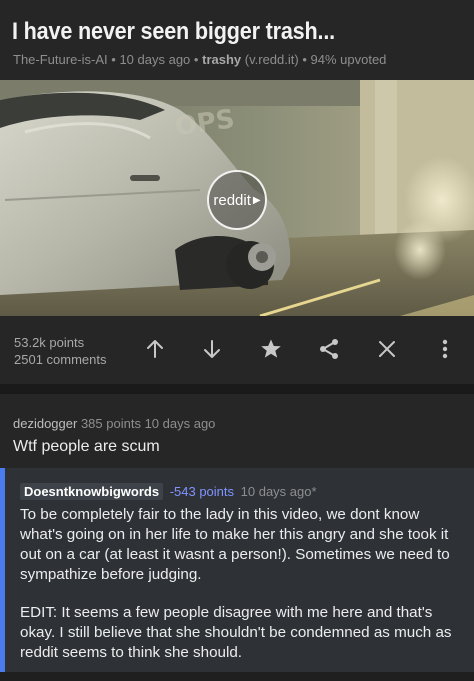 This screenshot has height=681, width=474. What do you see at coordinates (92, 491) in the screenshot?
I see `comment-author: Doesntknowbigwords` at bounding box center [92, 491].